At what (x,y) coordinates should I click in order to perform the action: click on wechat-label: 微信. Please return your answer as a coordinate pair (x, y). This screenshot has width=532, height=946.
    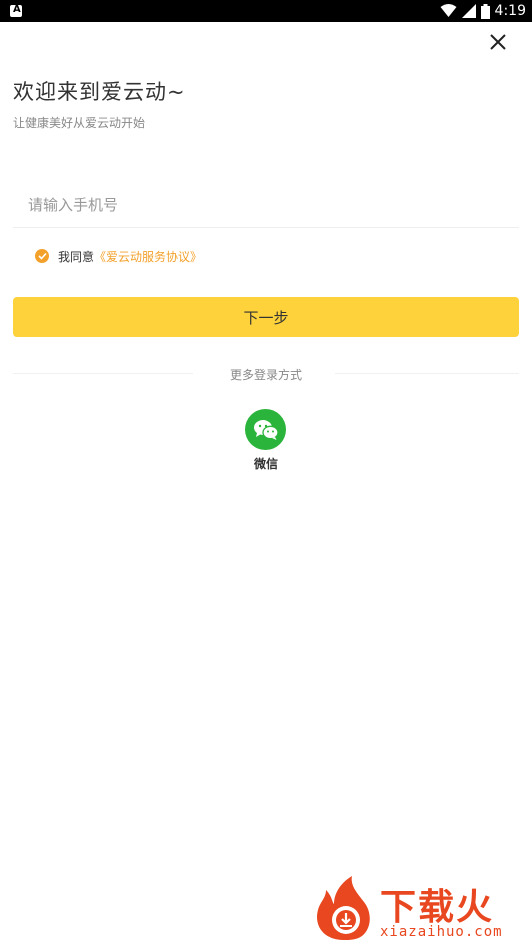
    Looking at the image, I should click on (265, 464).